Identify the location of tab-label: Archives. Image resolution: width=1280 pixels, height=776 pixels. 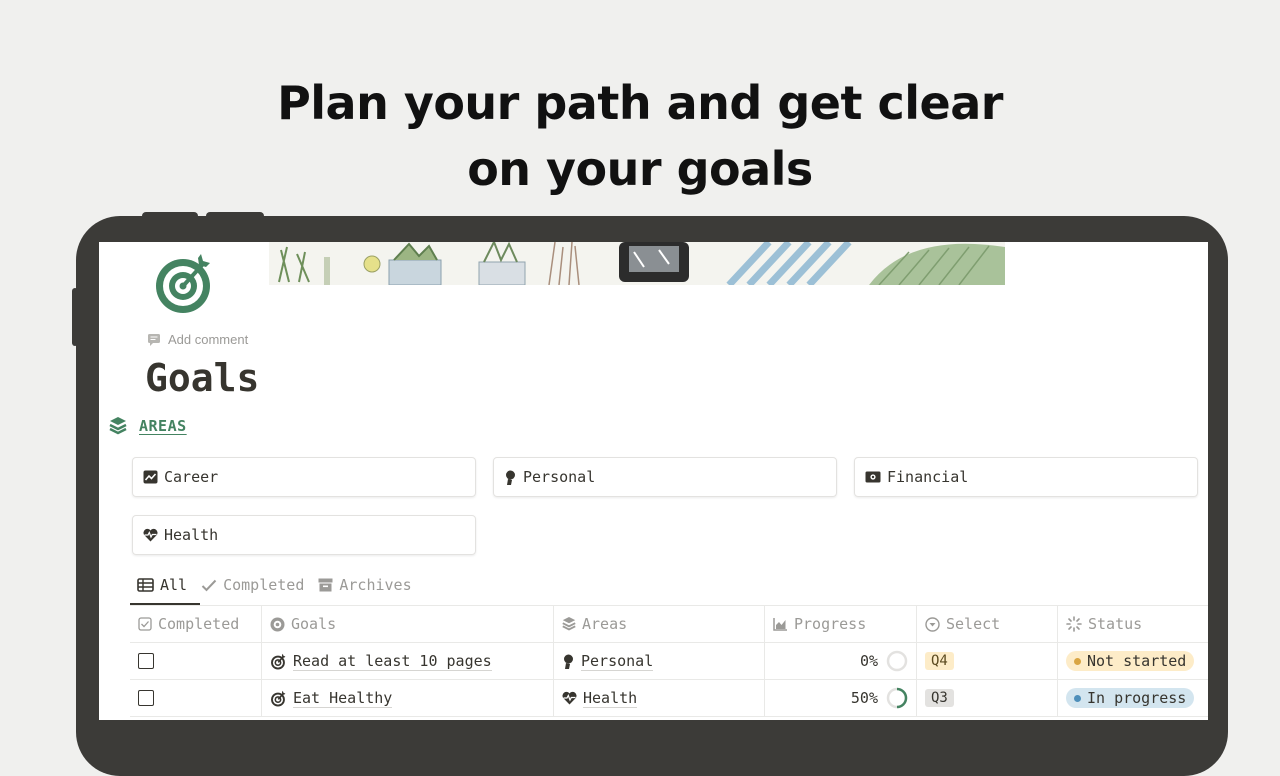
(375, 585).